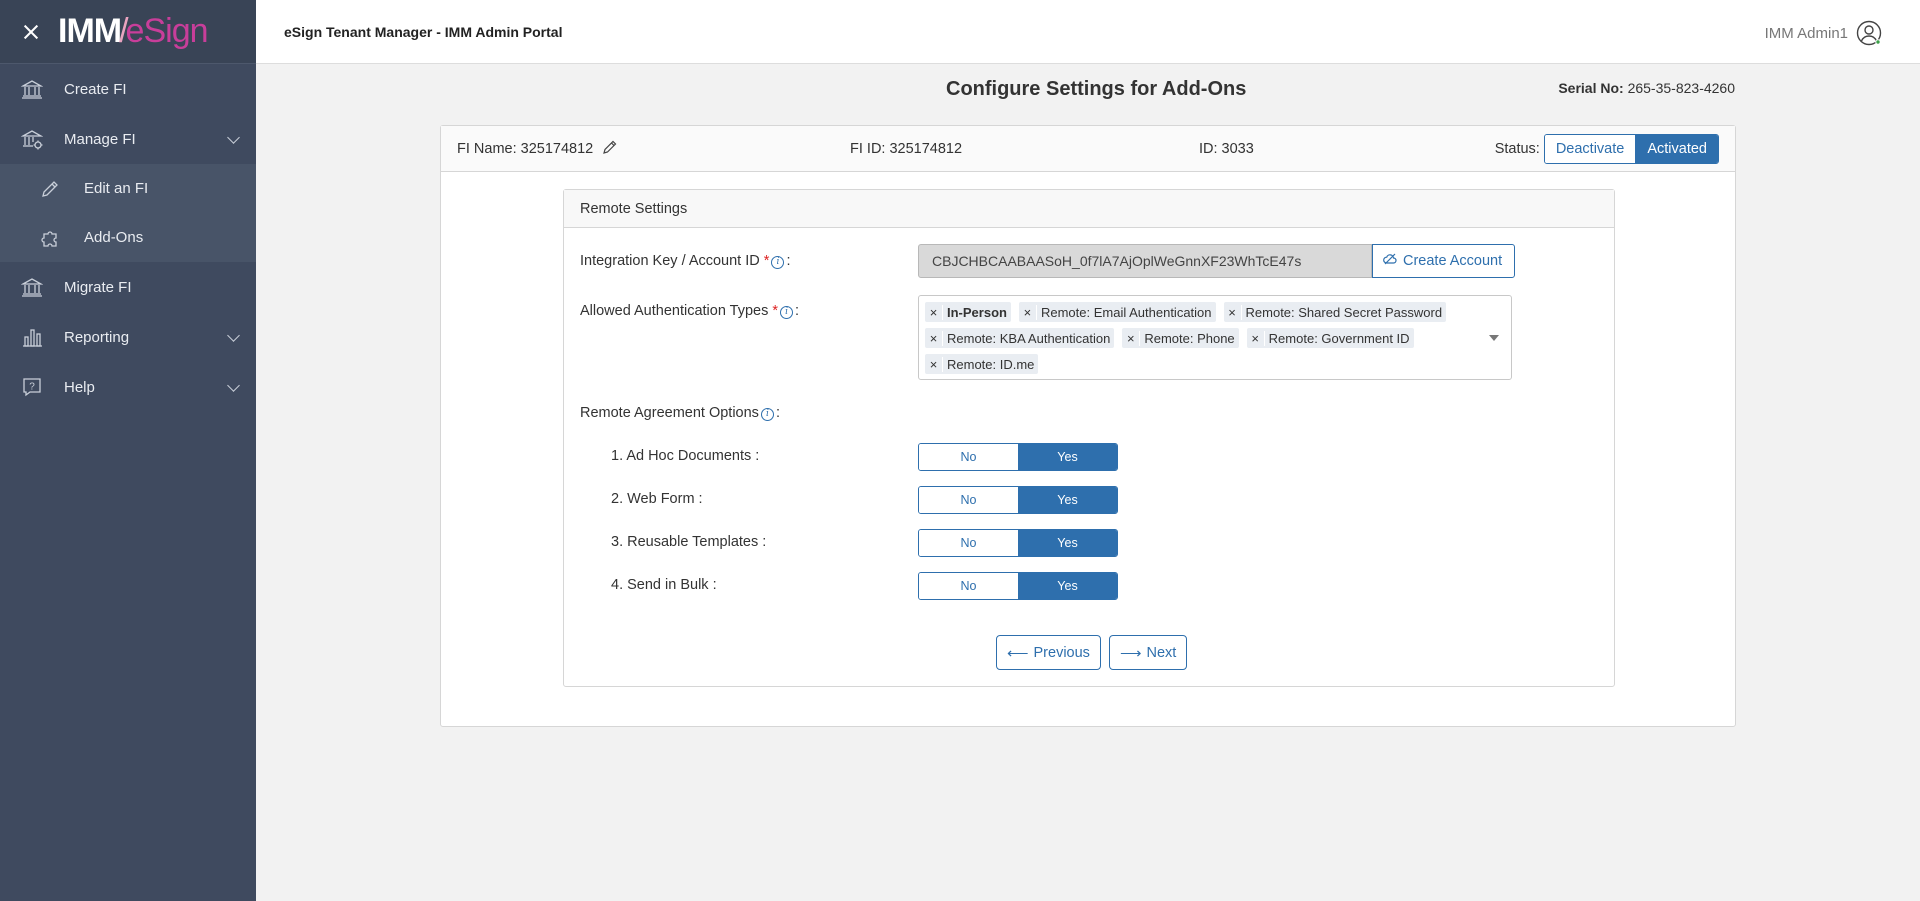 This screenshot has width=1920, height=901. What do you see at coordinates (1189, 338) in the screenshot?
I see `tag-label: Remote: Phone` at bounding box center [1189, 338].